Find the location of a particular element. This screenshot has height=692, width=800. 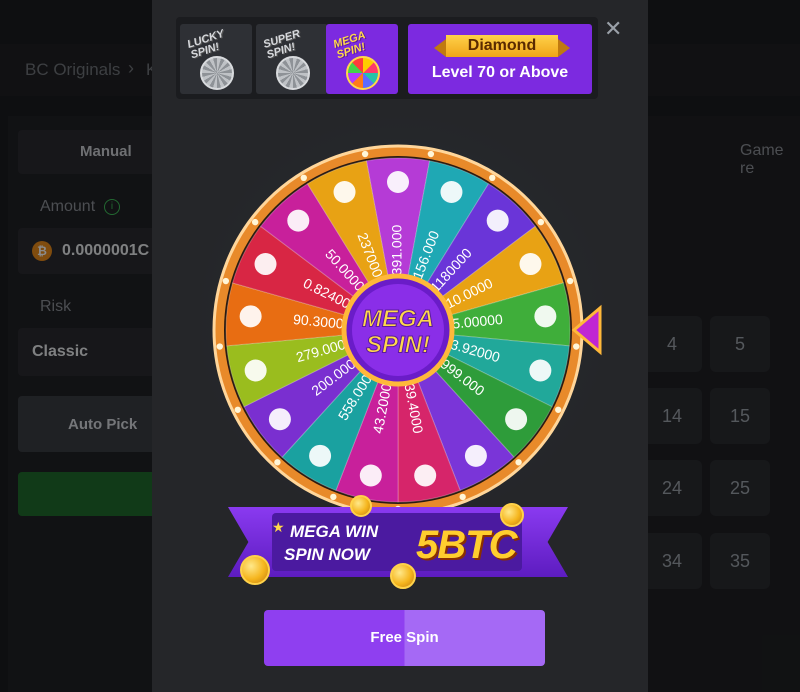

promo-amount: 5BTC is located at coordinates (466, 545).